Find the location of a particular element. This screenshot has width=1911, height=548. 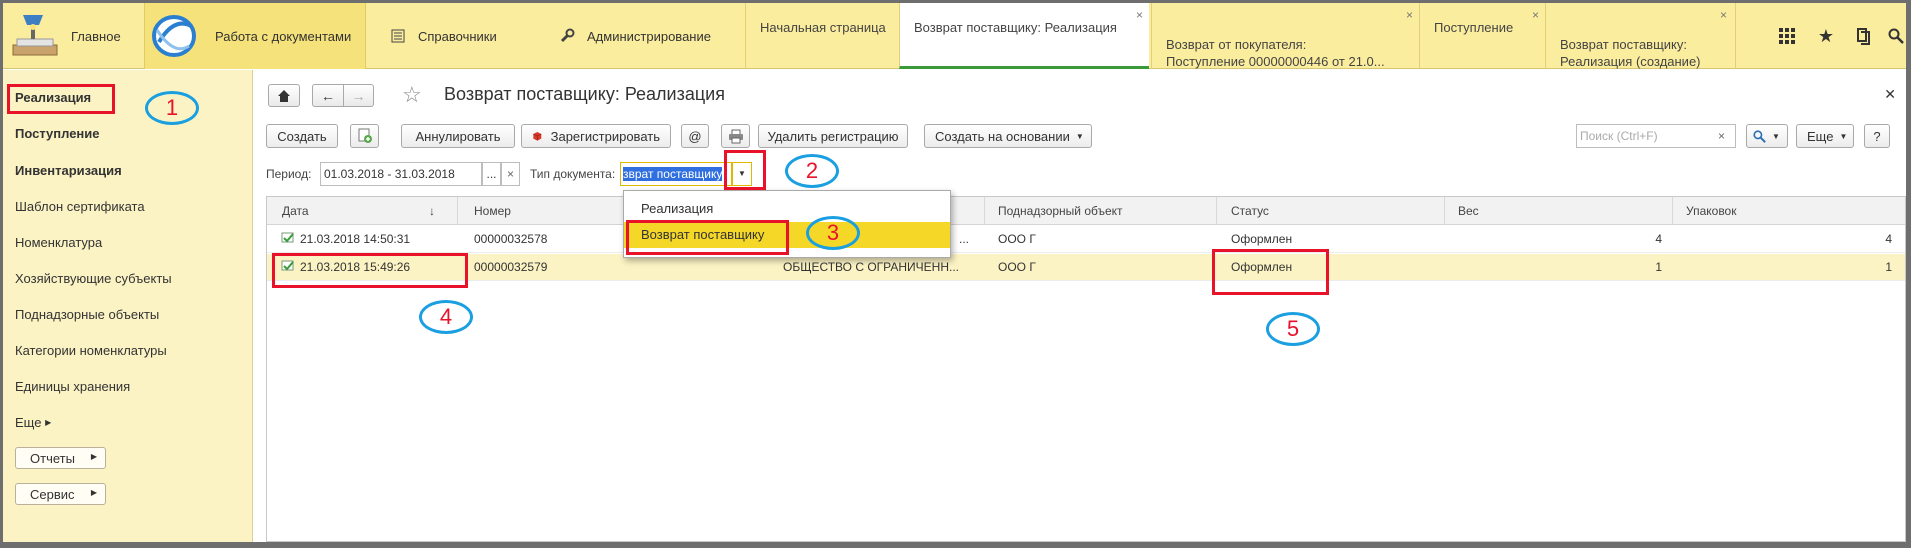

help-label: ? is located at coordinates (1877, 136).